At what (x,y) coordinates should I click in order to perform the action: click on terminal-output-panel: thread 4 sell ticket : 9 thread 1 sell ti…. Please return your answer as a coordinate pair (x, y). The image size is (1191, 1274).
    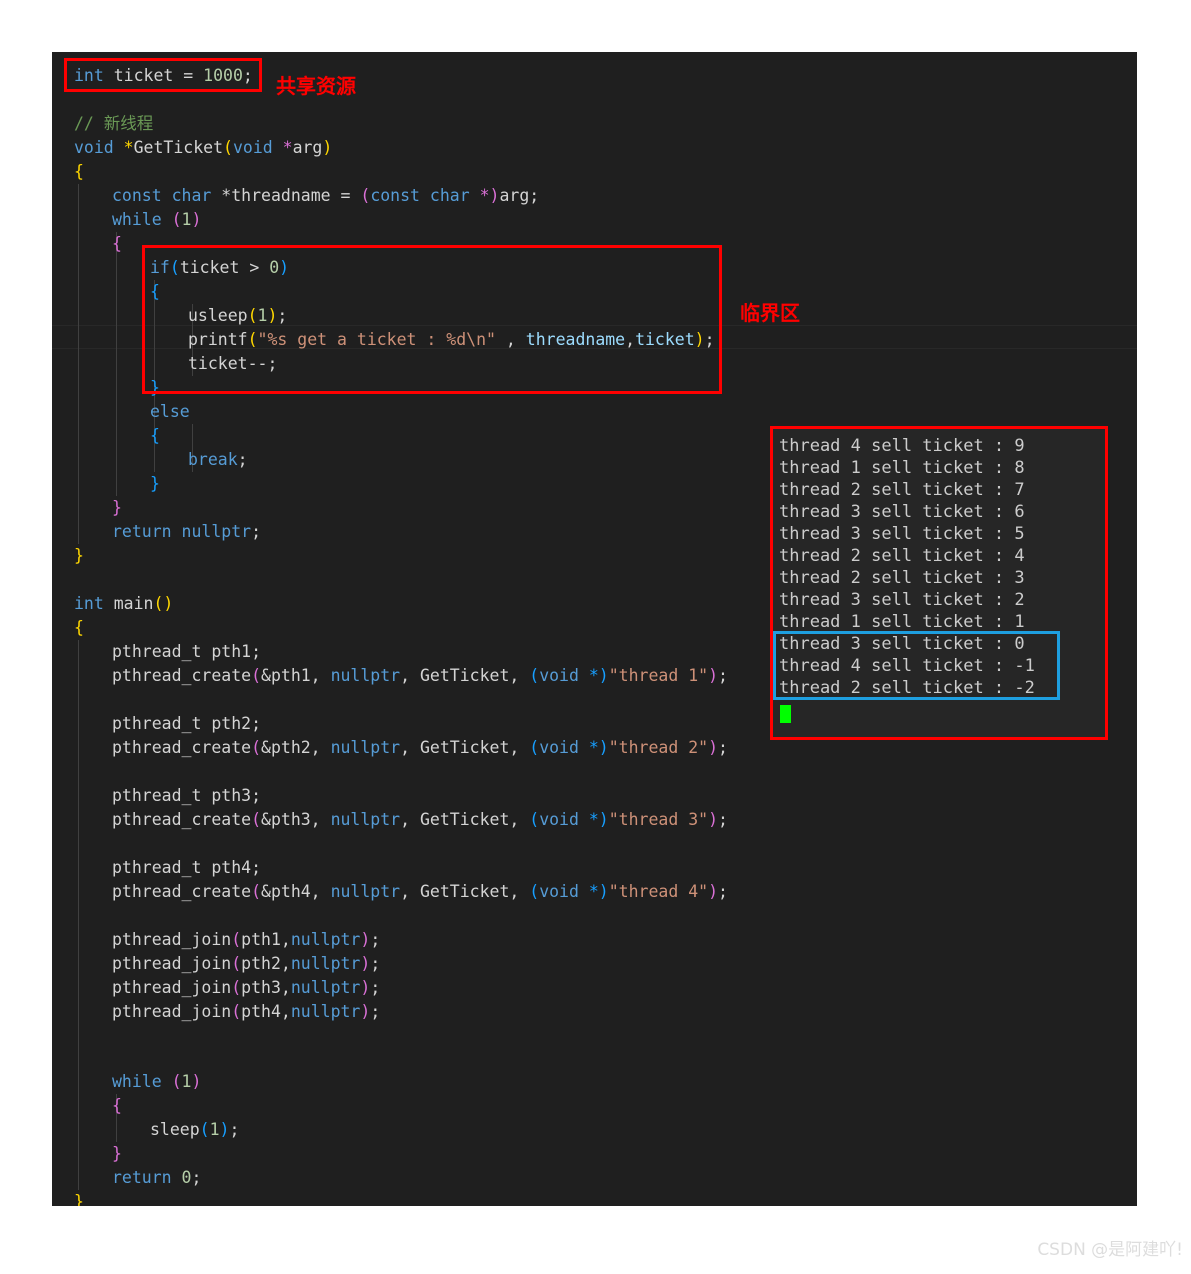
    Looking at the image, I should click on (939, 583).